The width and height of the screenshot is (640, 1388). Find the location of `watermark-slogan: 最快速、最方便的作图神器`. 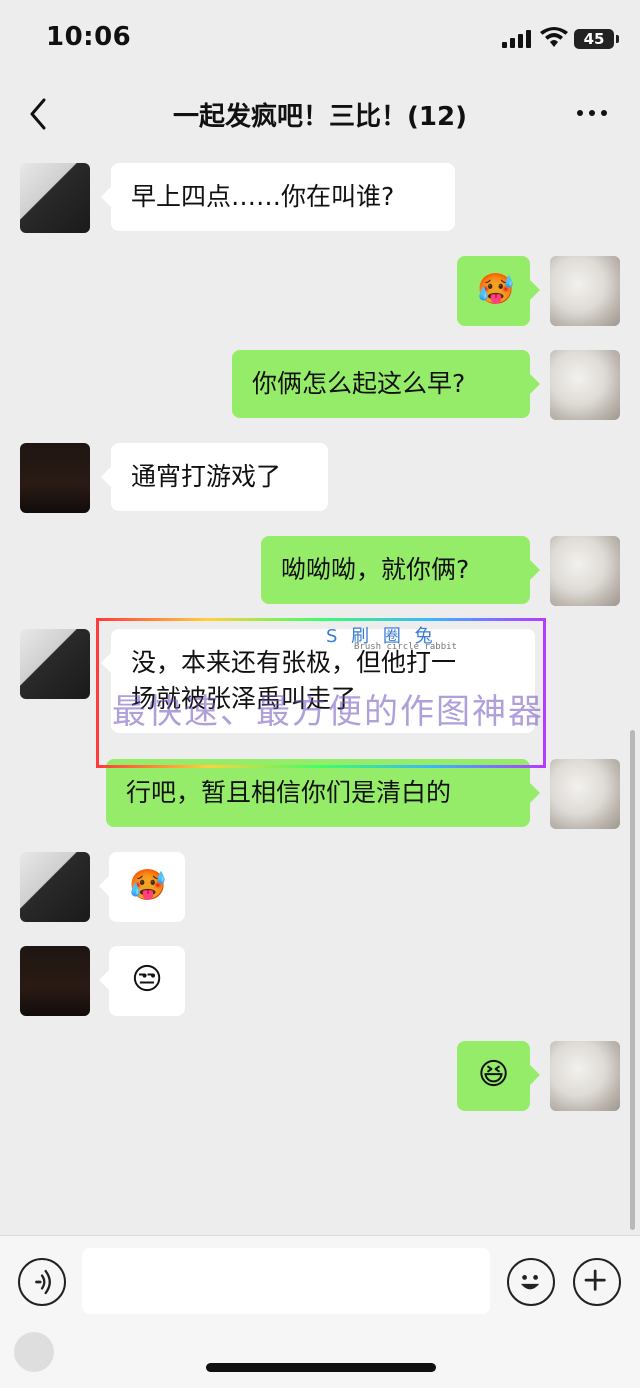

watermark-slogan: 最快速、最方便的作图神器 is located at coordinates (328, 712).